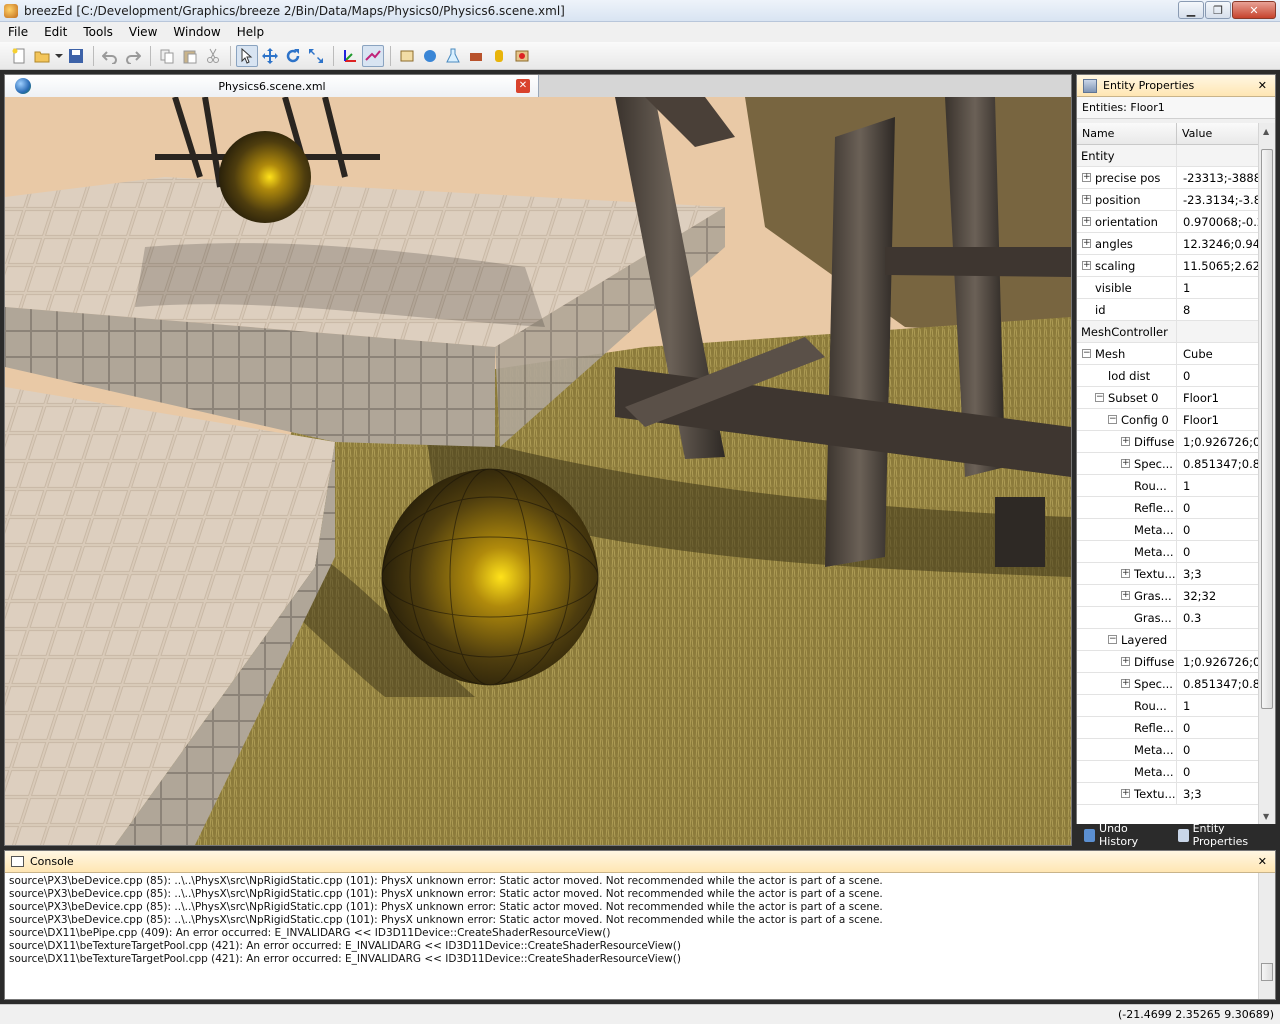 Image resolution: width=1280 pixels, height=1024 pixels. What do you see at coordinates (1168, 464) in the screenshot?
I see `property-row: + Spec... 0.851347;0.851` at bounding box center [1168, 464].